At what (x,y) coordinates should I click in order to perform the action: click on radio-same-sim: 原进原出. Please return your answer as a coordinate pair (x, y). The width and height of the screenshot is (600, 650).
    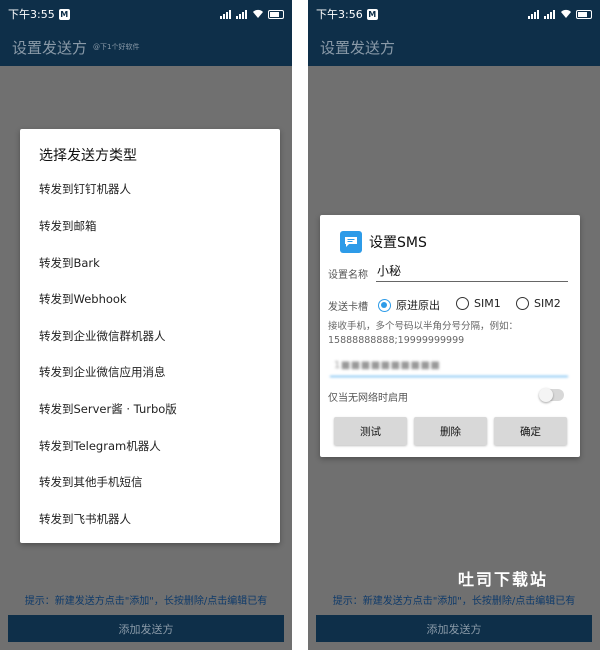
    Looking at the image, I should click on (409, 305).